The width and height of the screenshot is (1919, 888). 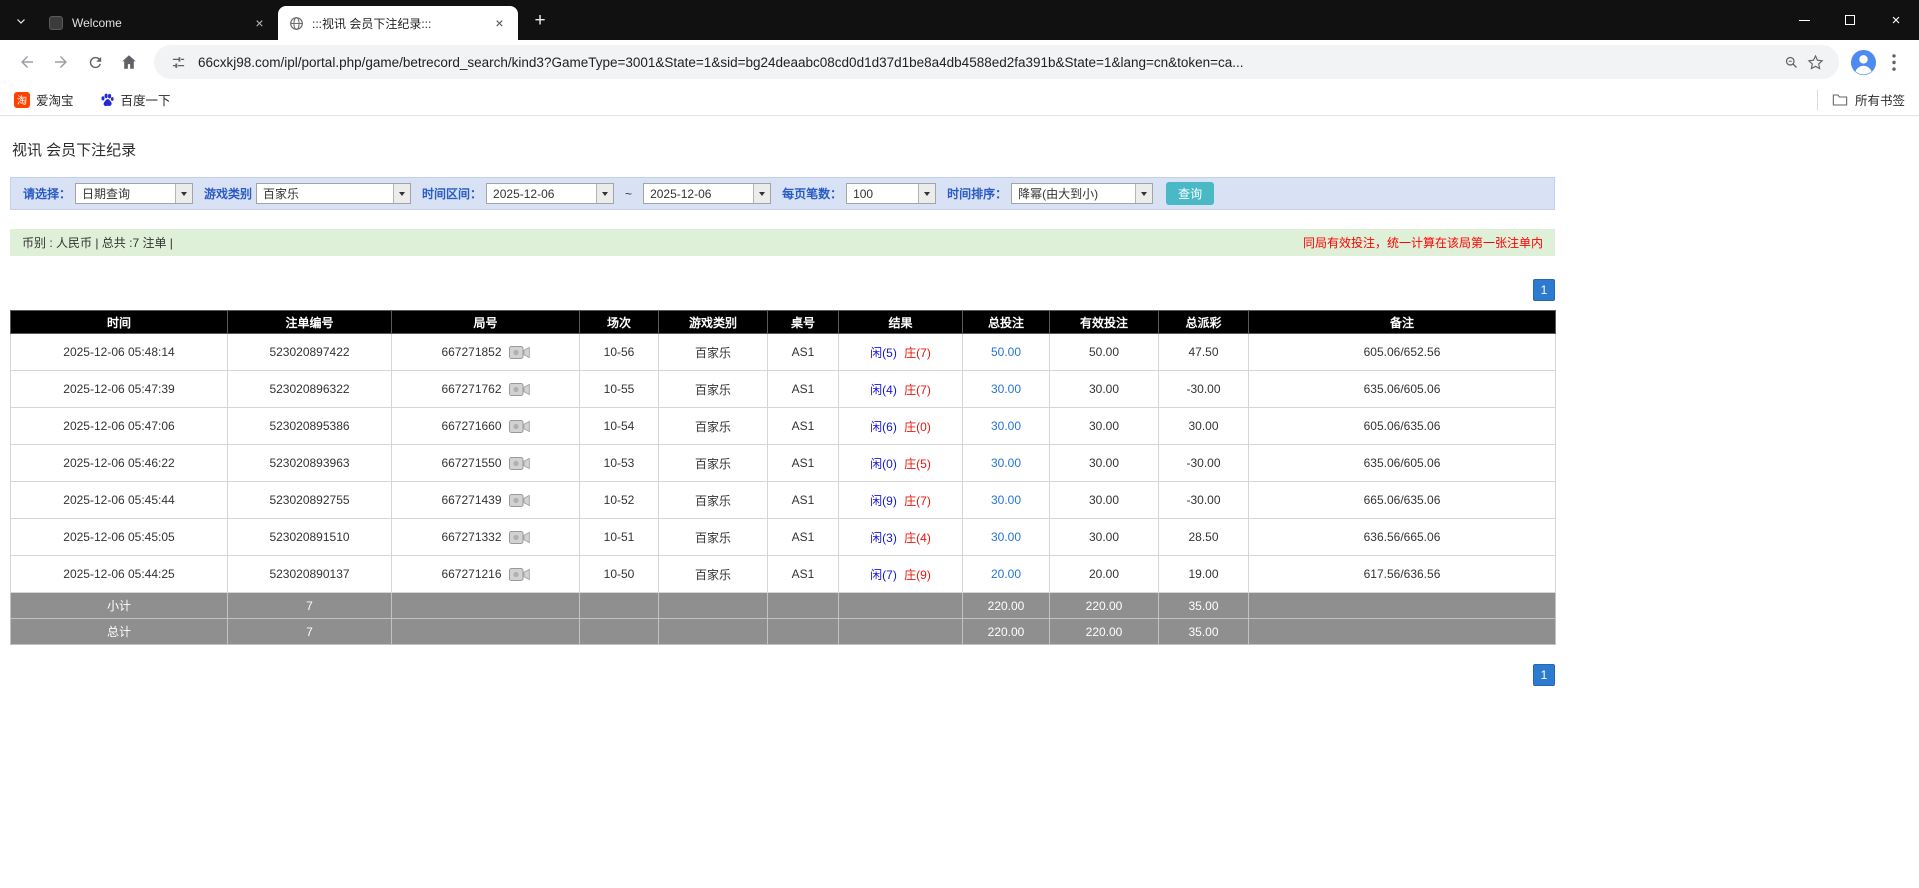 I want to click on tab-welcome: Welcome ×, so click(x=158, y=23).